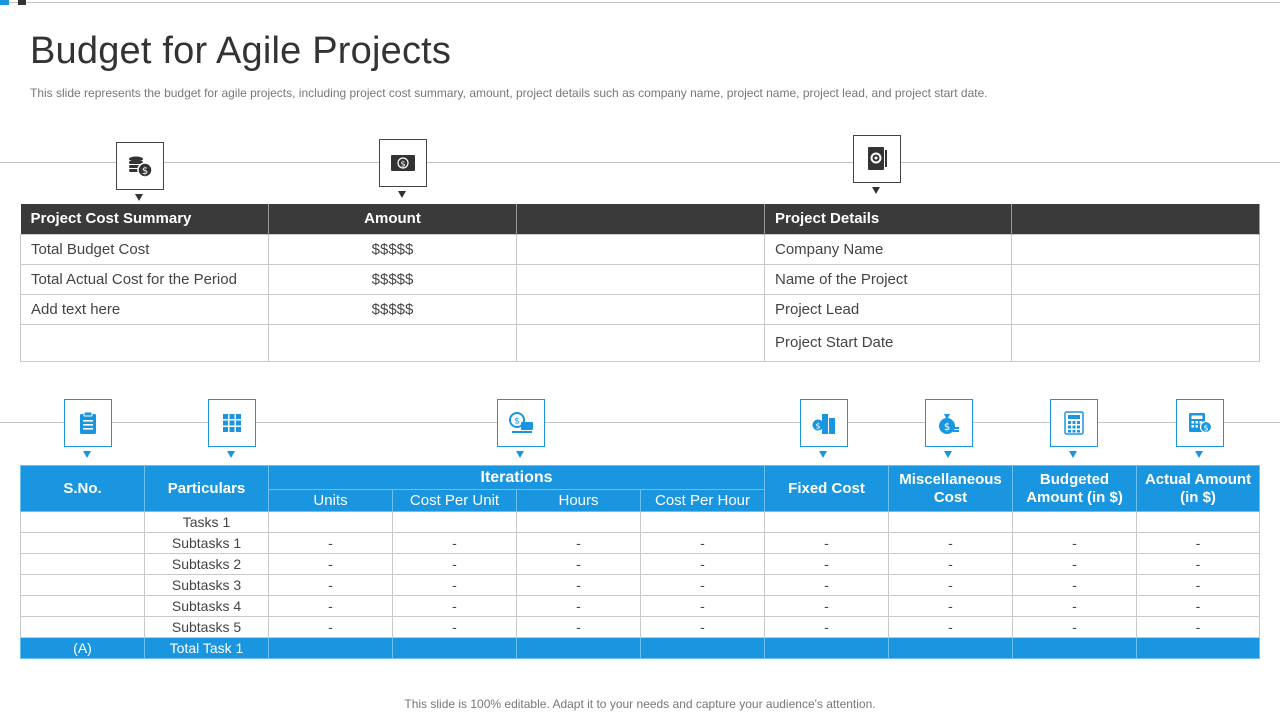 This screenshot has width=1280, height=720. I want to click on header-project-details: Project Details, so click(888, 219).